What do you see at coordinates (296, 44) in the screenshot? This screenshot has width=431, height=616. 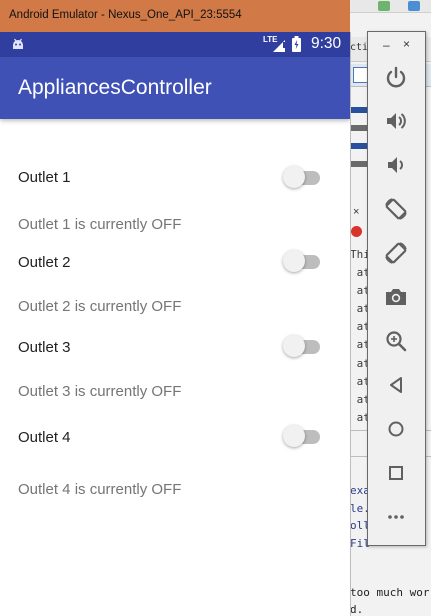 I see `battery-icon` at bounding box center [296, 44].